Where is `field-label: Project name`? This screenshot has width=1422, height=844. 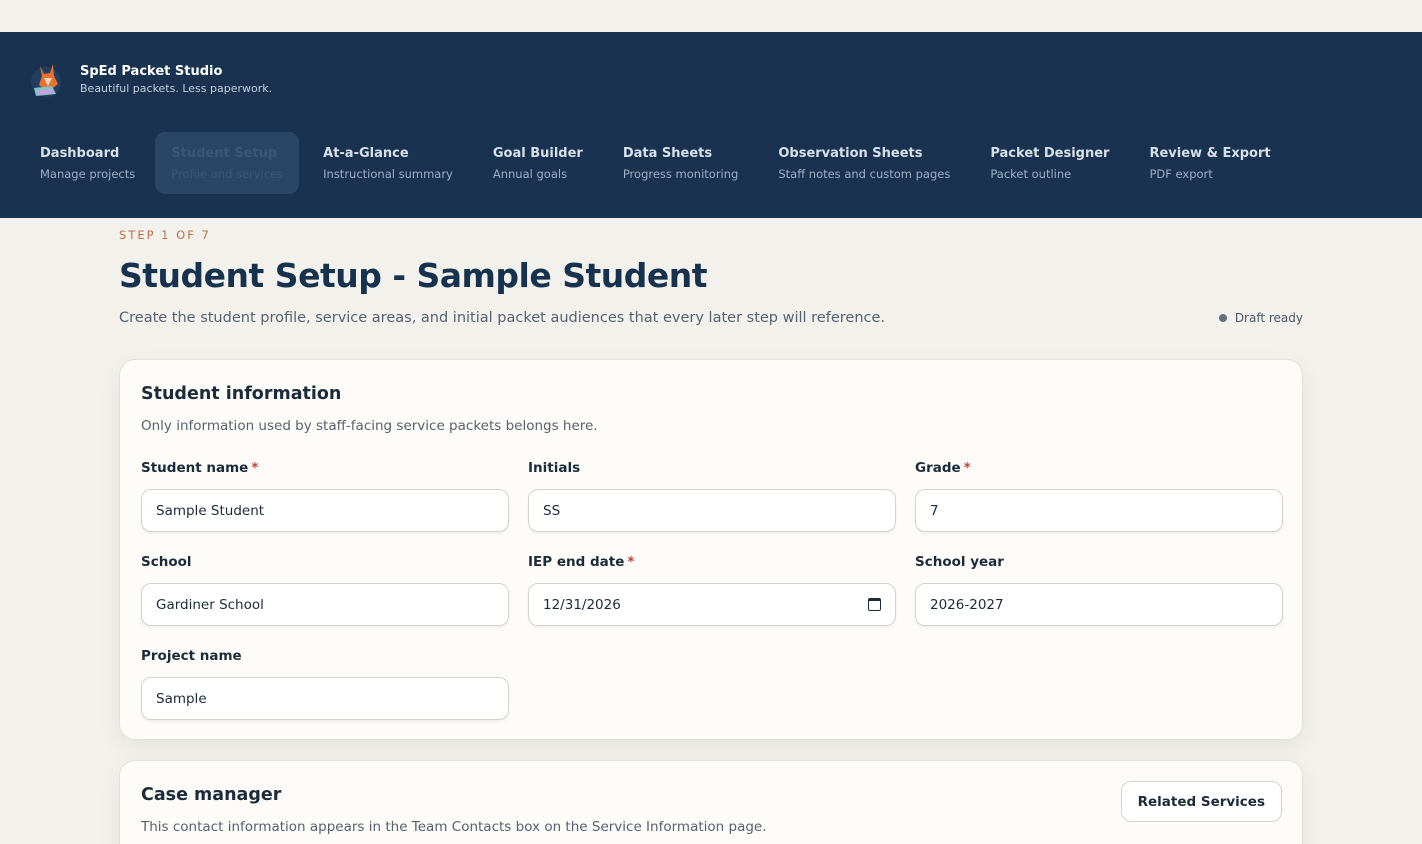 field-label: Project name is located at coordinates (191, 656).